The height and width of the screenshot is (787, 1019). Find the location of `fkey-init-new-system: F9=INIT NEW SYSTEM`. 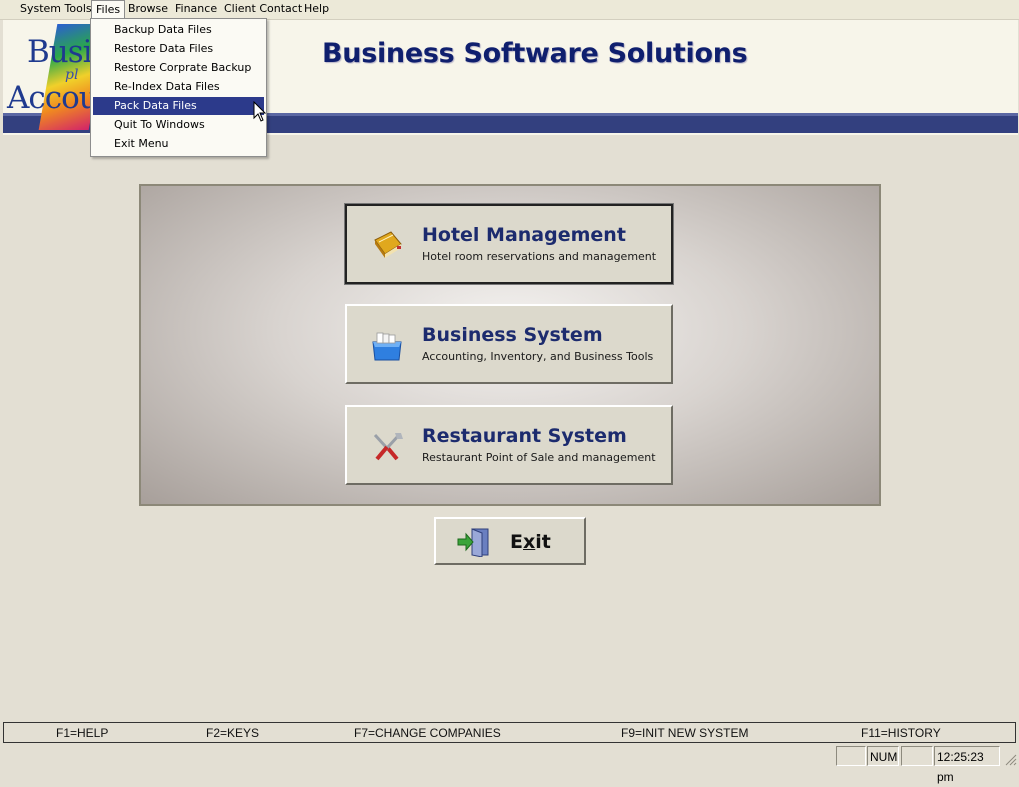

fkey-init-new-system: F9=INIT NEW SYSTEM is located at coordinates (684, 733).